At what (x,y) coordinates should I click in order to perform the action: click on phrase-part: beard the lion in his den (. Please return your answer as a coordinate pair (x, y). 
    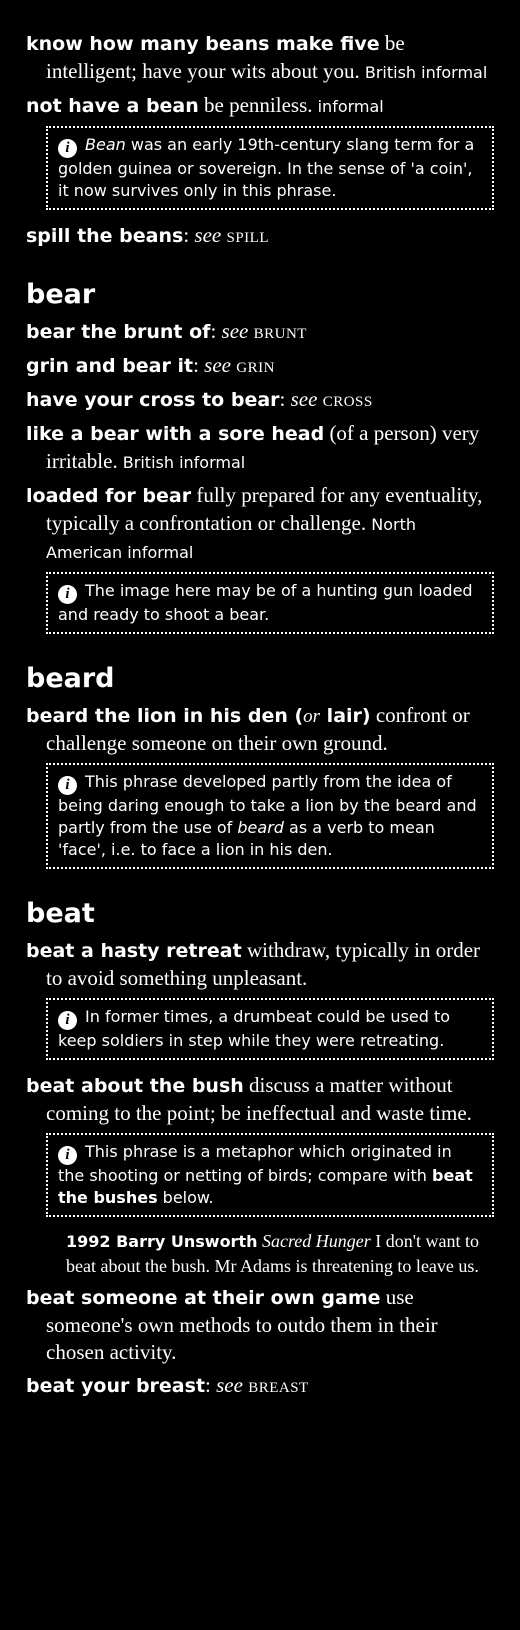
    Looking at the image, I should click on (165, 716).